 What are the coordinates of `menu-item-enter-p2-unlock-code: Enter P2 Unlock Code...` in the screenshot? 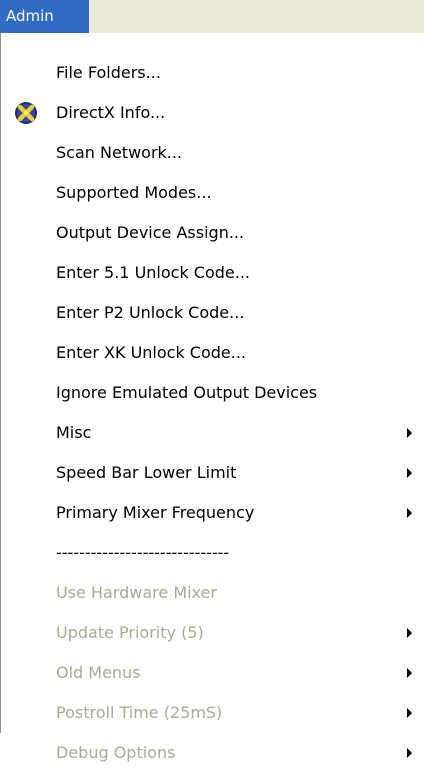 It's located at (212, 313).